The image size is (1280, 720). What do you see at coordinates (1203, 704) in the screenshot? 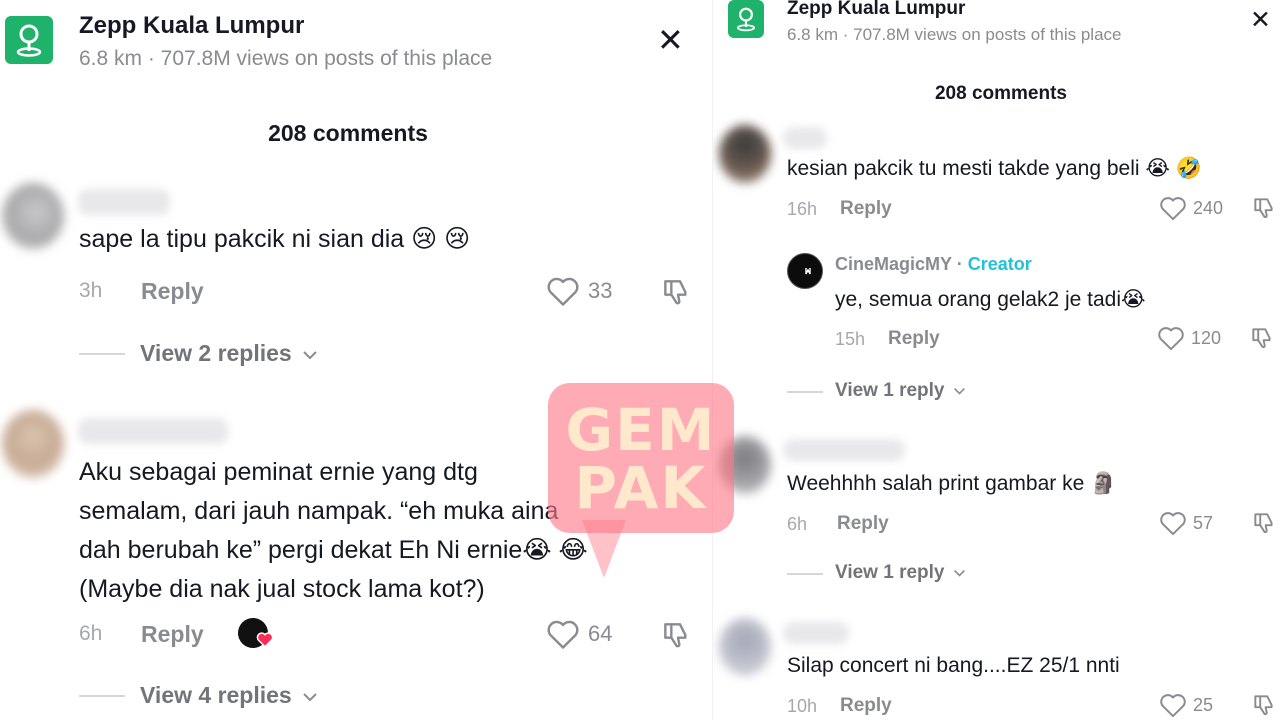
I see `like-count: 25` at bounding box center [1203, 704].